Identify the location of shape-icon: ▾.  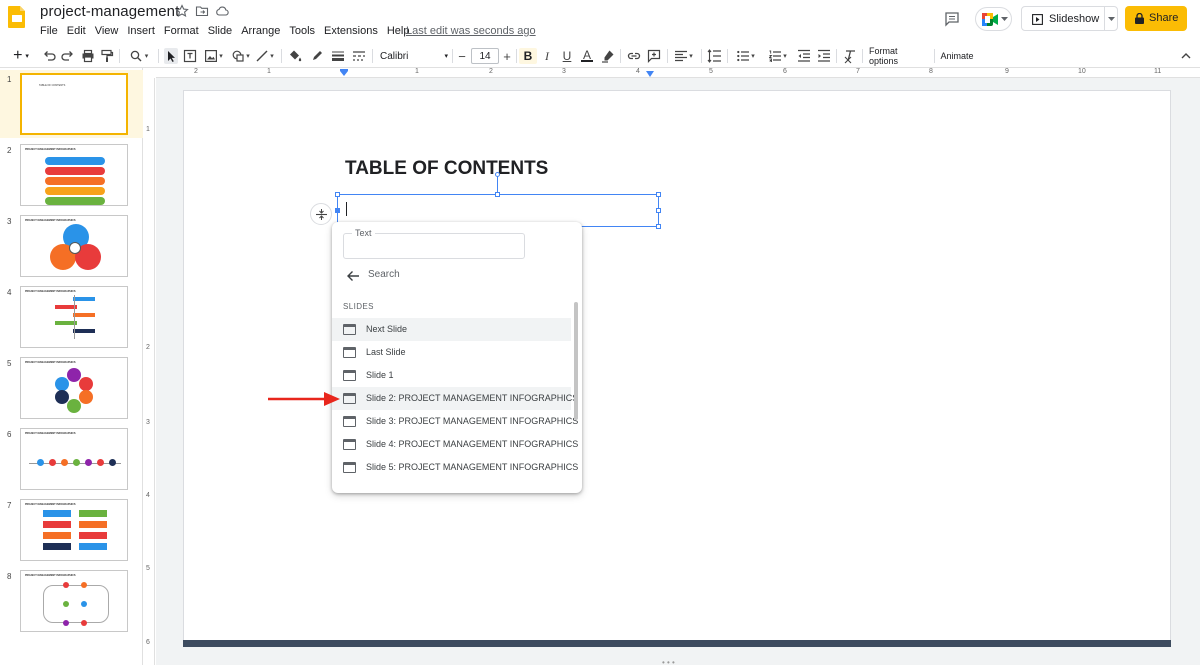
(241, 56).